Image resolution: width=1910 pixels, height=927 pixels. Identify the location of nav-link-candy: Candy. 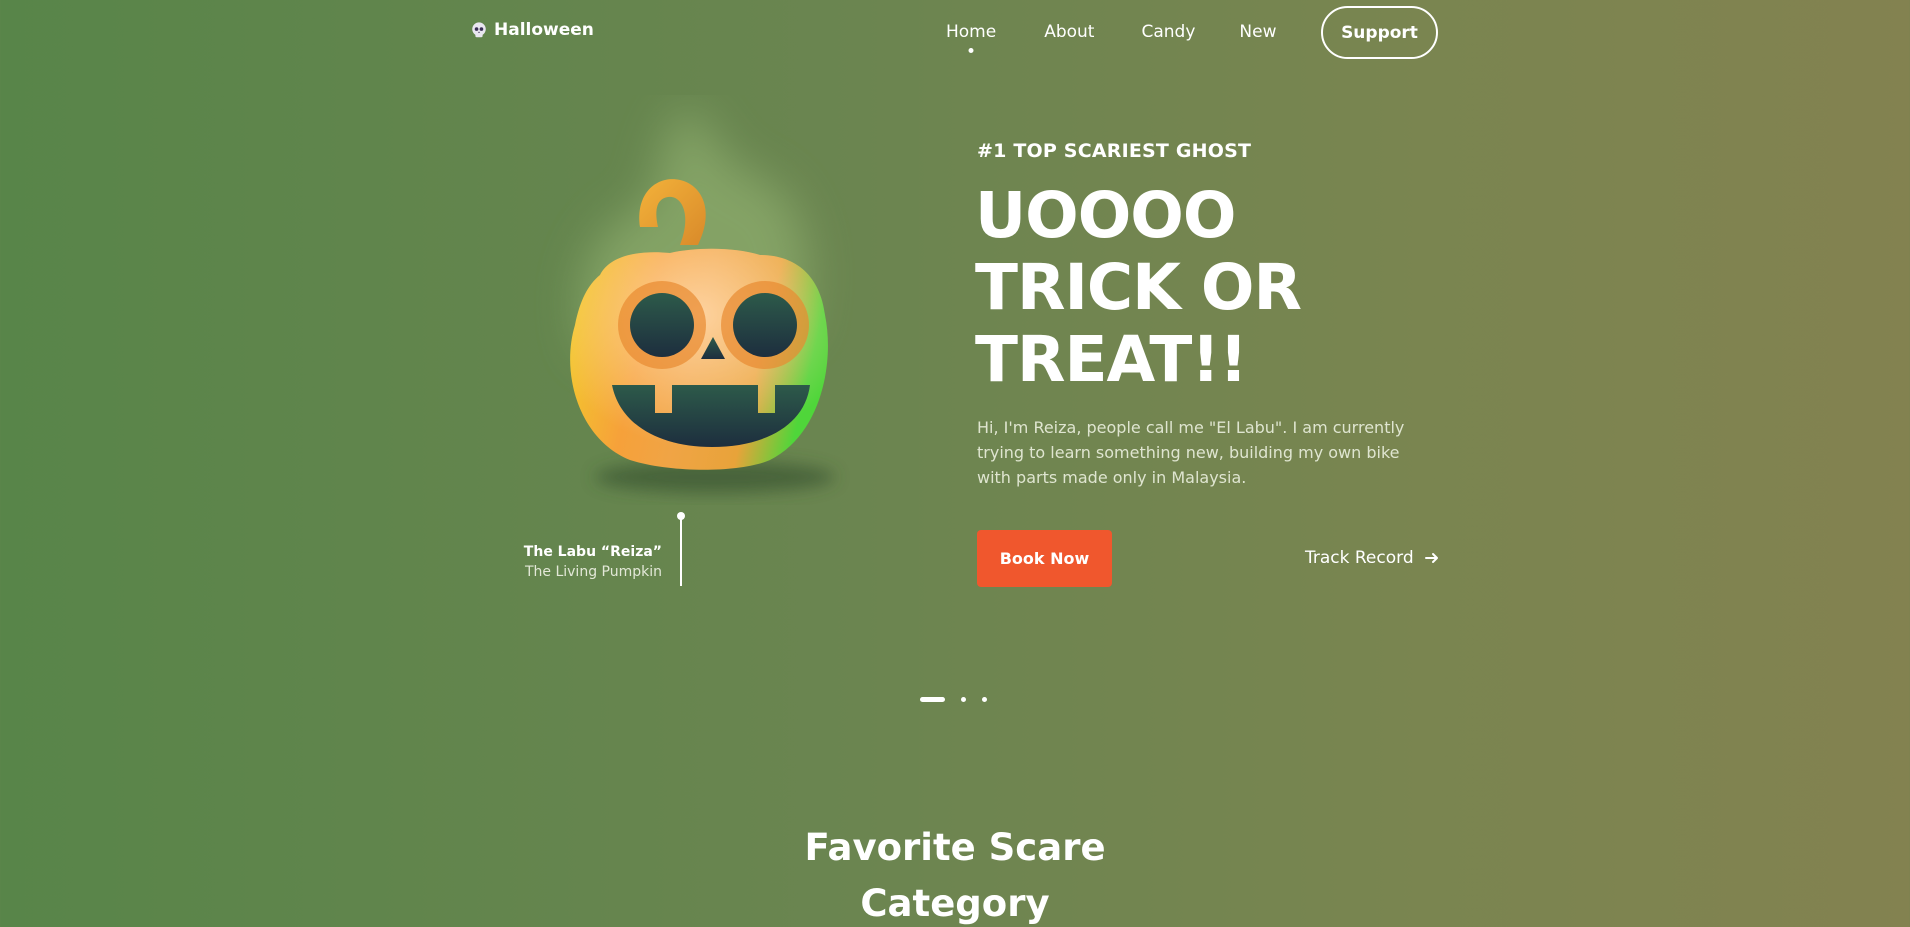
(1168, 32).